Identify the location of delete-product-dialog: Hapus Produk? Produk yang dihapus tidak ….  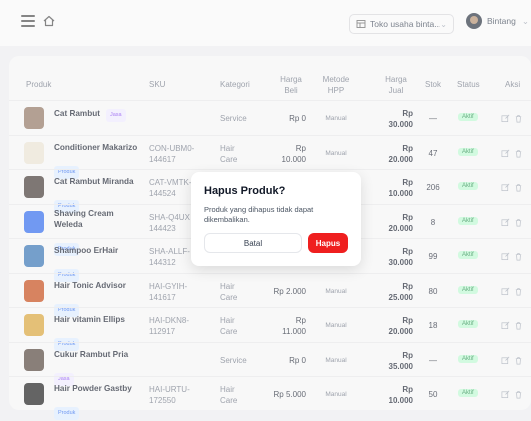
(276, 219).